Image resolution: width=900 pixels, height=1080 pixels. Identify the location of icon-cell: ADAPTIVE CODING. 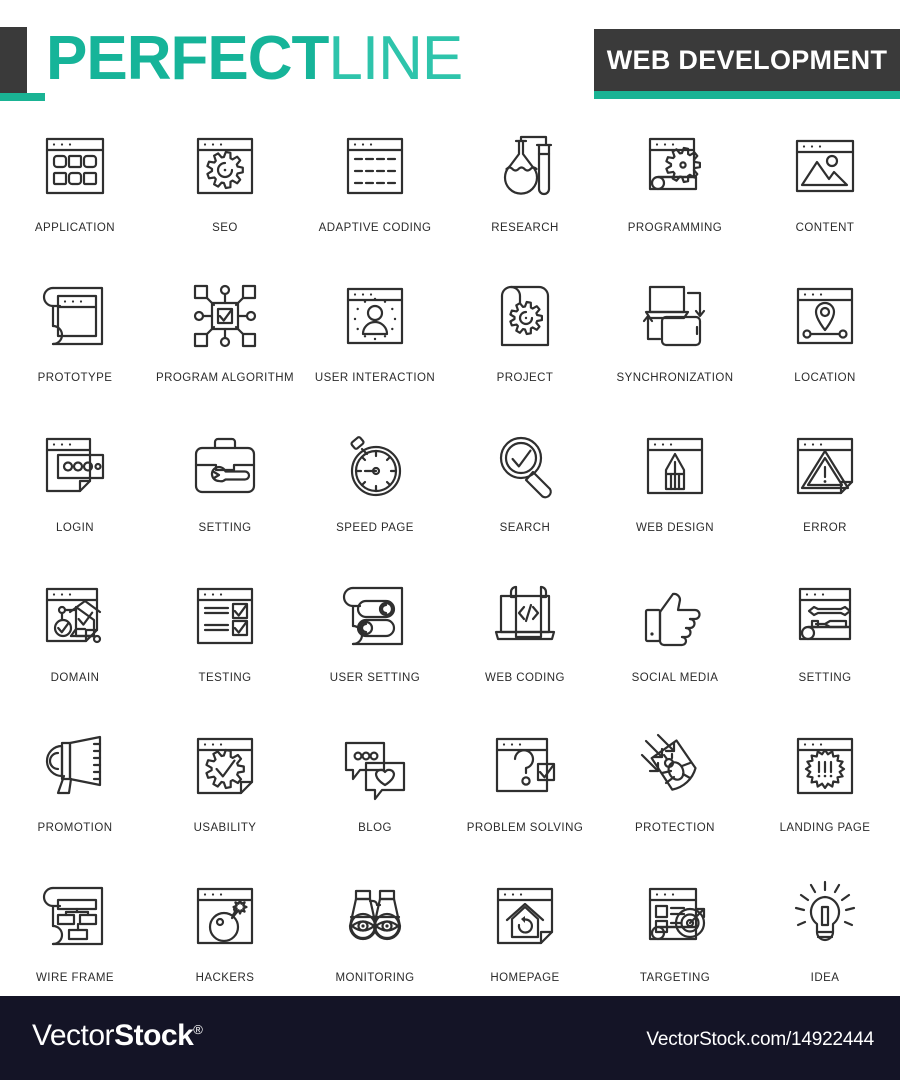
(375, 191).